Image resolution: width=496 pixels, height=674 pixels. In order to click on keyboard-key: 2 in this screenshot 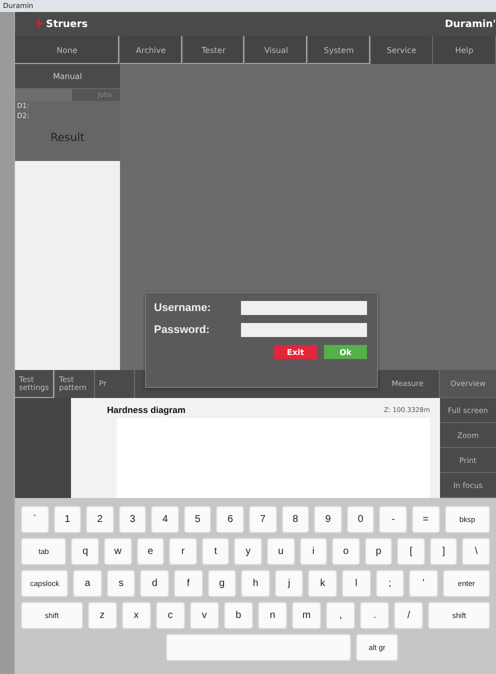, I will do `click(100, 519)`.